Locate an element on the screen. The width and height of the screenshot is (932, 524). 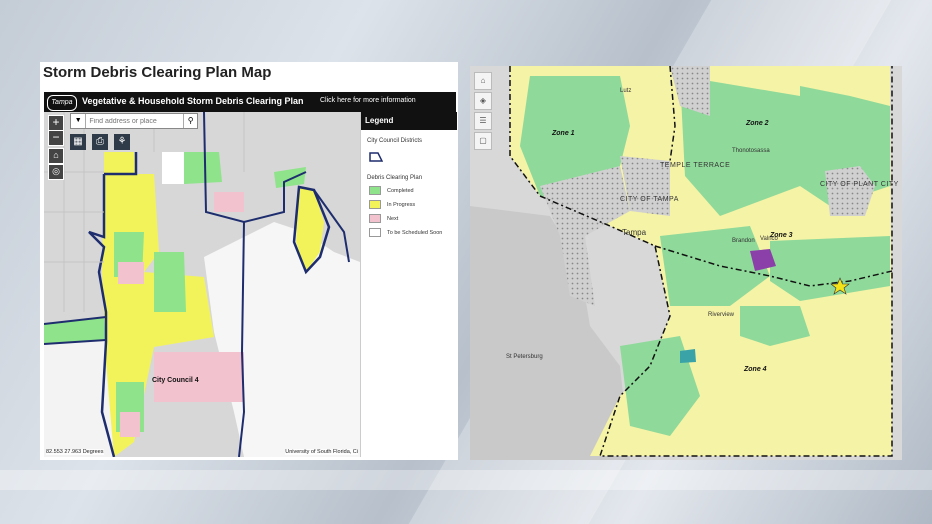
legend-label: To be Scheduled Soon is located at coordinates (415, 232).